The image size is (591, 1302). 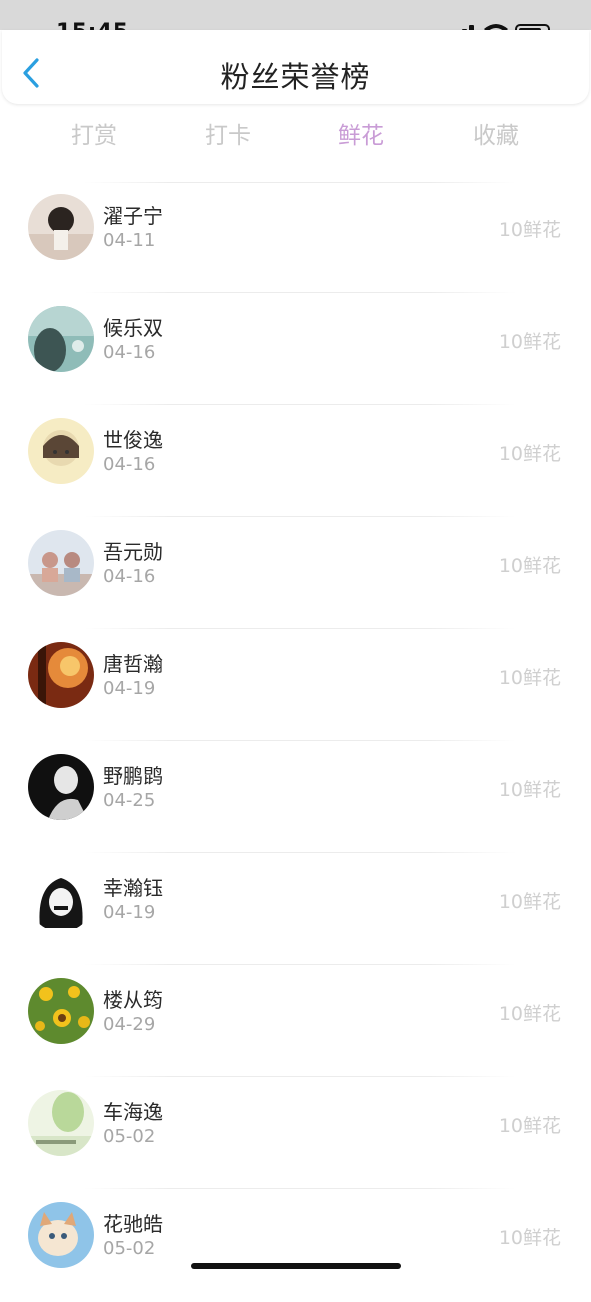 What do you see at coordinates (133, 216) in the screenshot?
I see `fan-name: 濯子宁` at bounding box center [133, 216].